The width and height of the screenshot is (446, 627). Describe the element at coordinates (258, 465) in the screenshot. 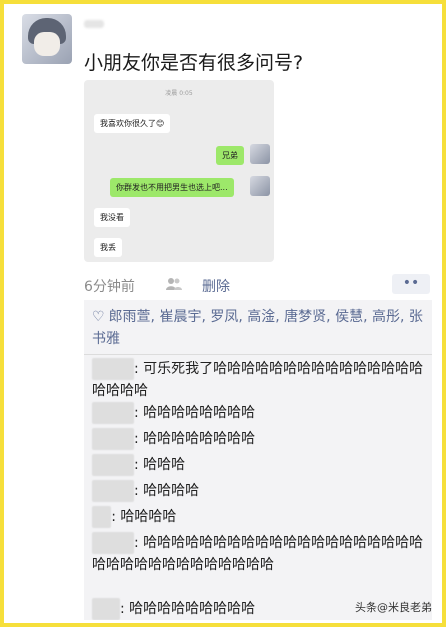

I see `comment-item: 刘丽君: 哈哈哈` at that location.